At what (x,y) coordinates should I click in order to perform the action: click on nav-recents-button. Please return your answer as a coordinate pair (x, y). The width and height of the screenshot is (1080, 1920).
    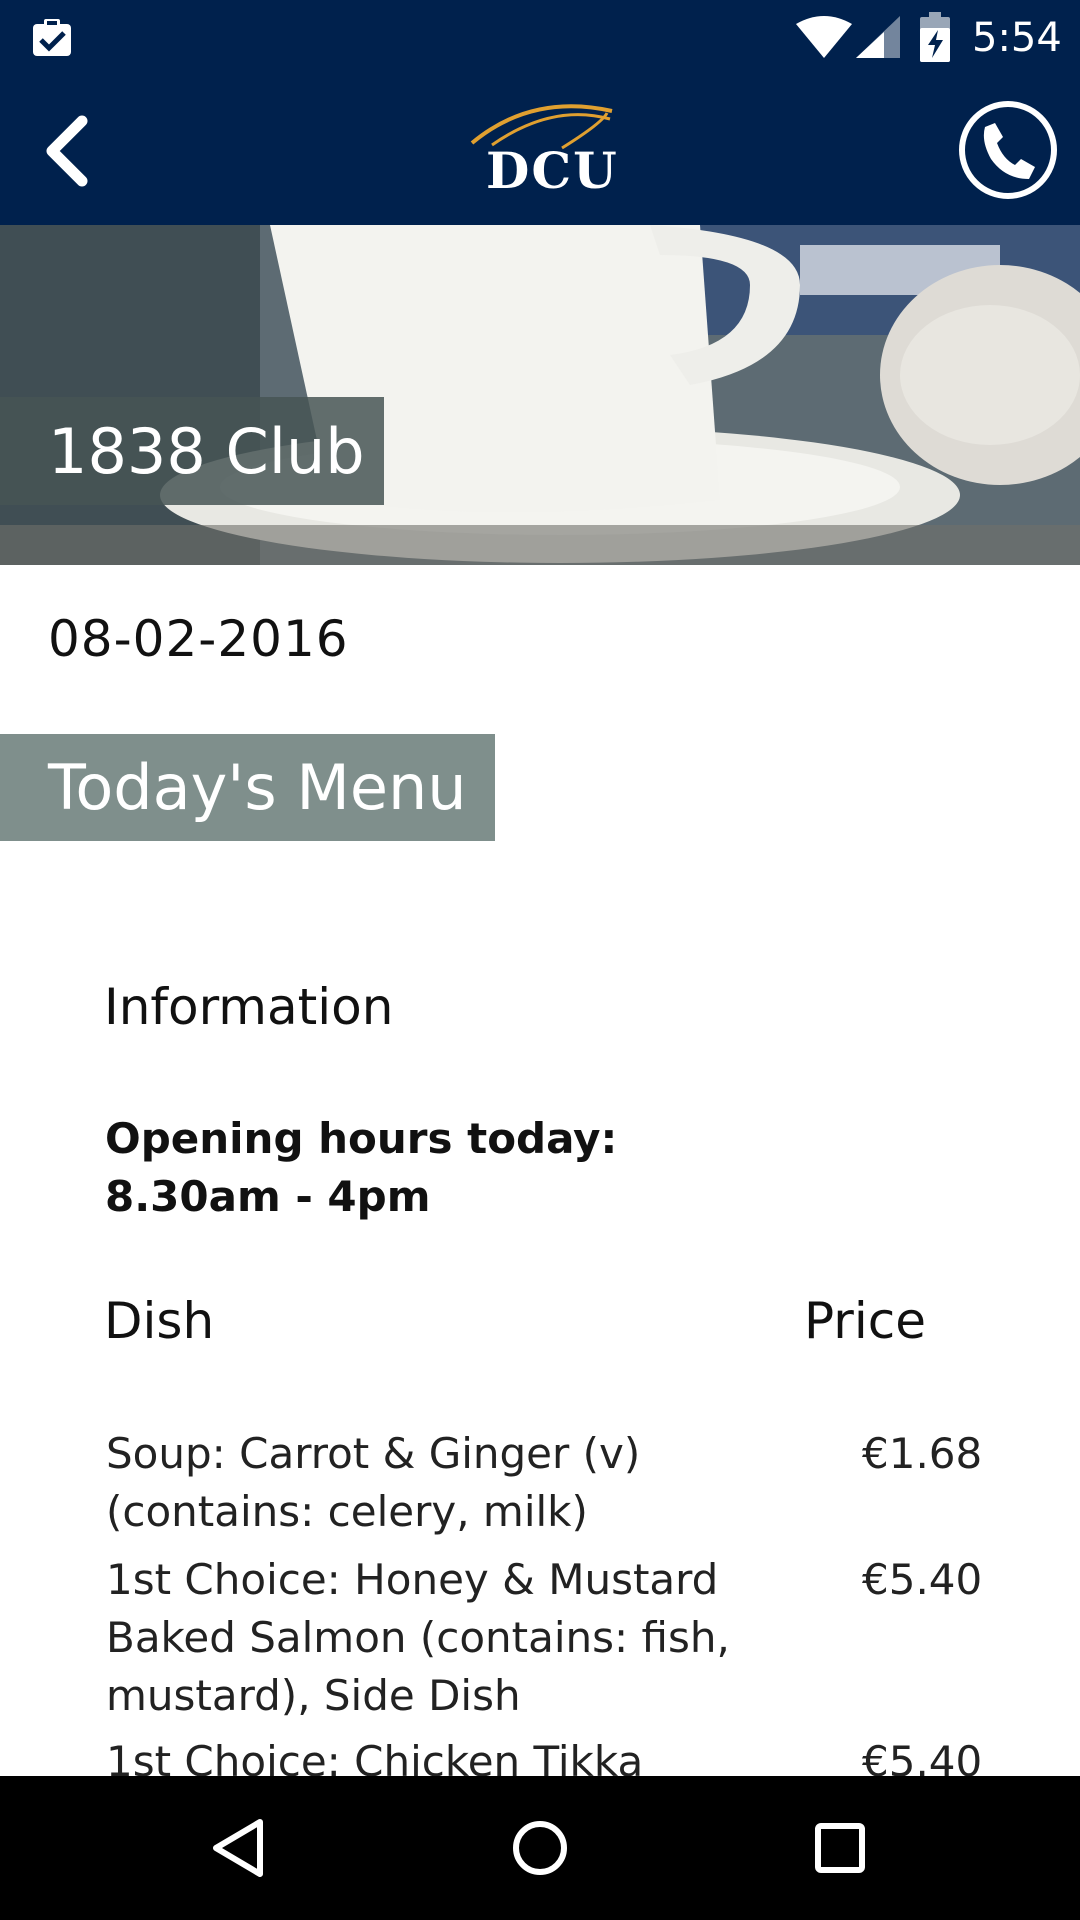
    Looking at the image, I should click on (840, 1848).